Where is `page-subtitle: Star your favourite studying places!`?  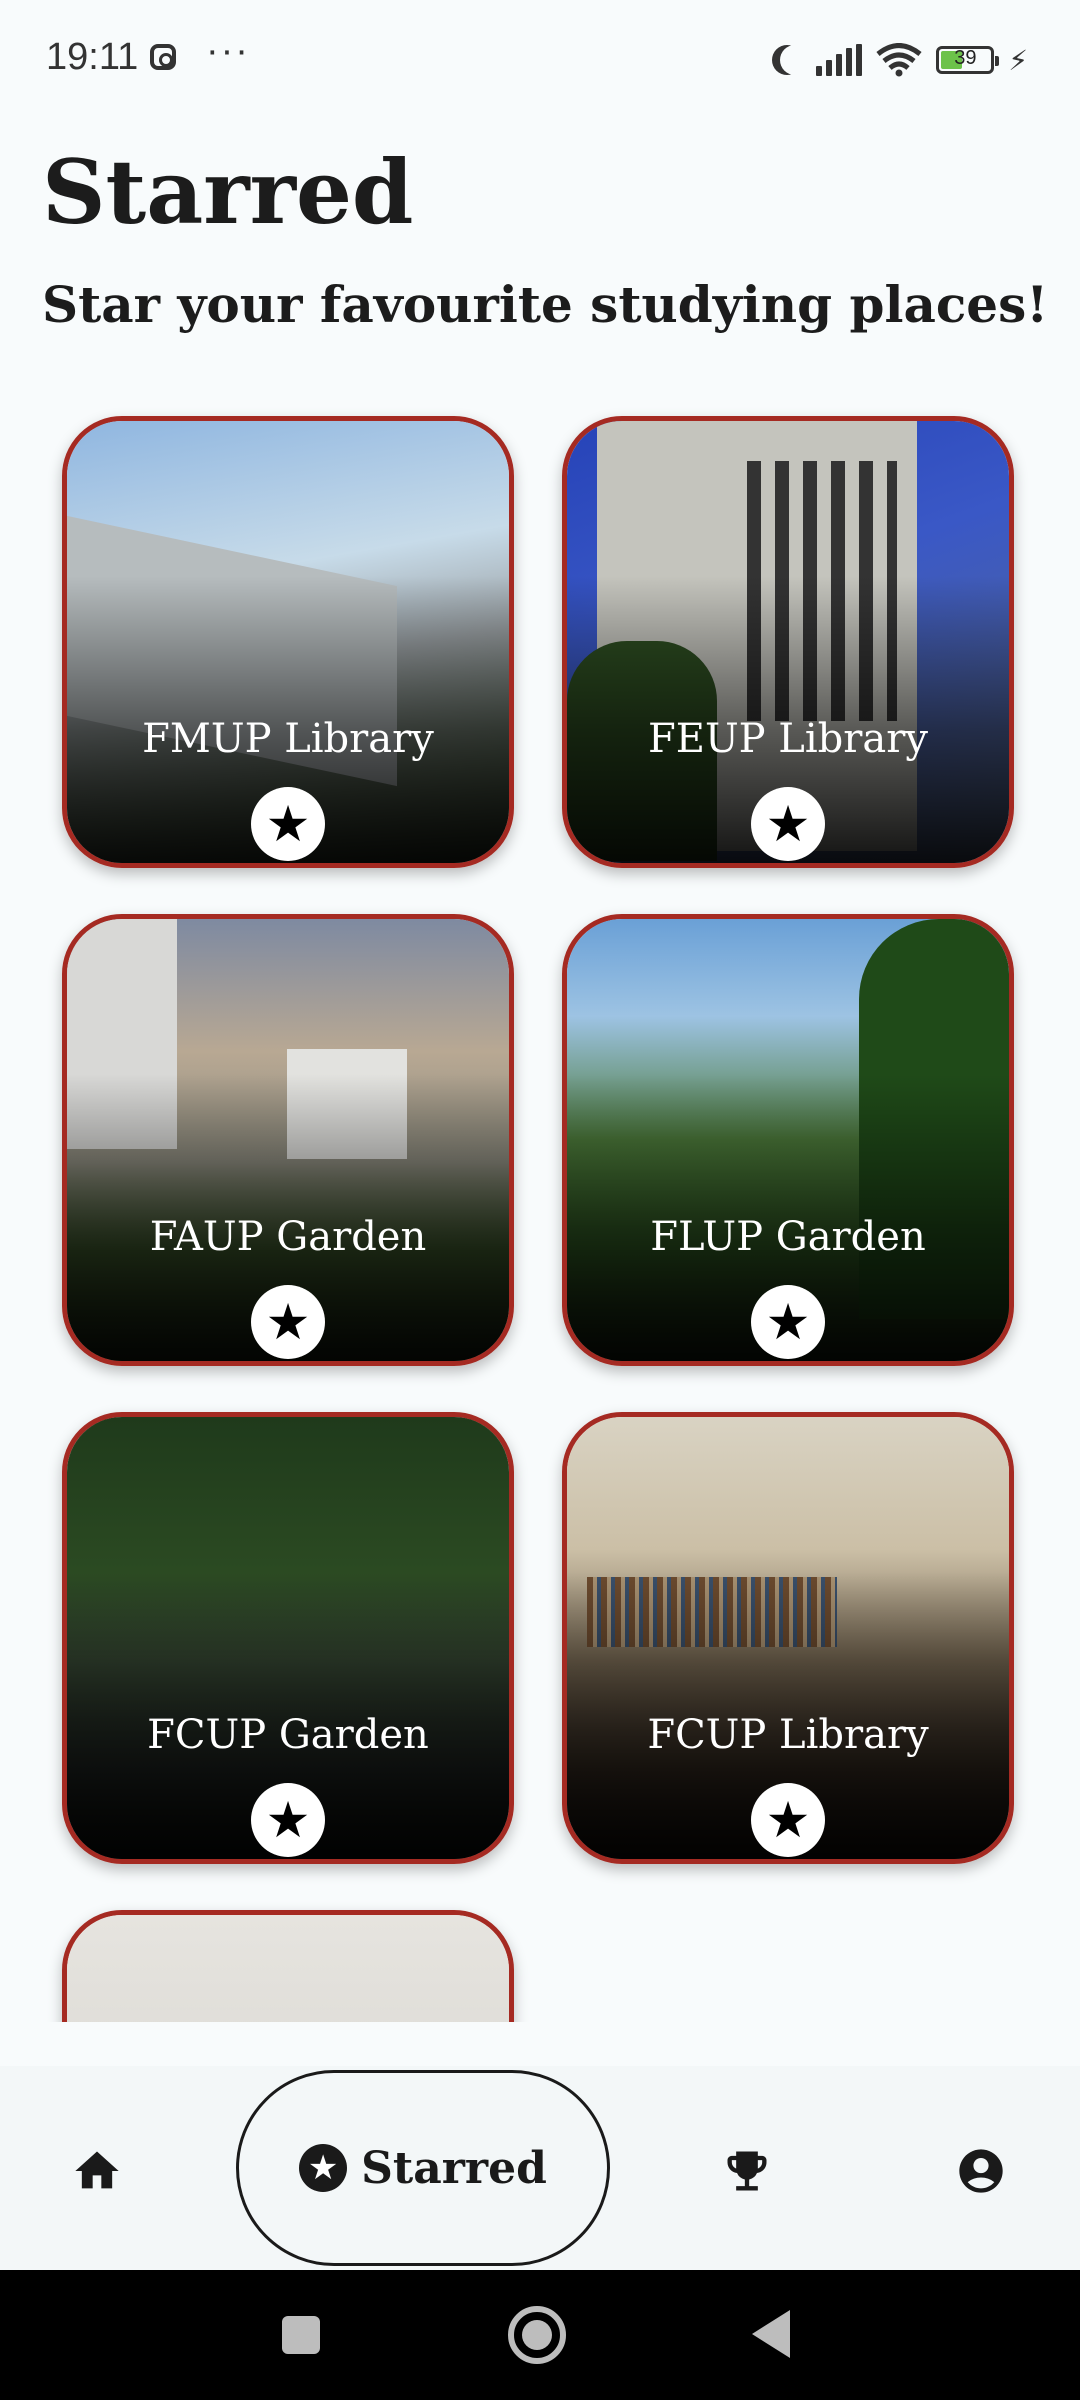
page-subtitle: Star your favourite studying places! is located at coordinates (545, 304).